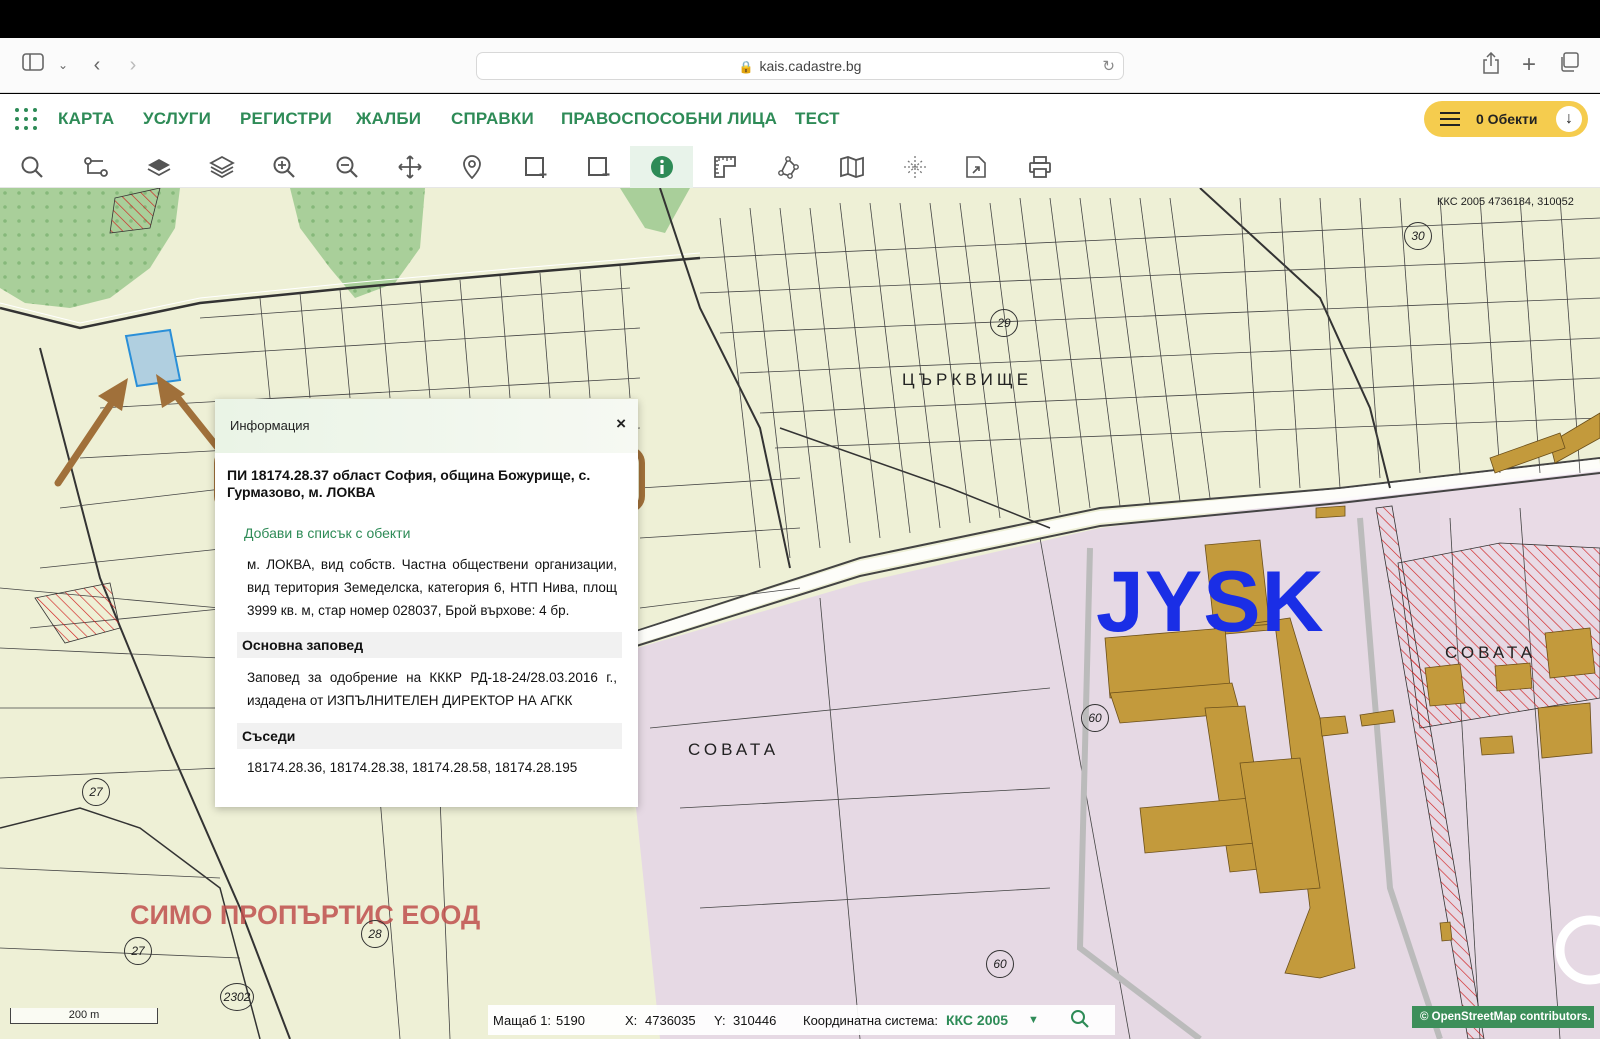 The image size is (1600, 1039). I want to click on grid-icon, so click(915, 167).